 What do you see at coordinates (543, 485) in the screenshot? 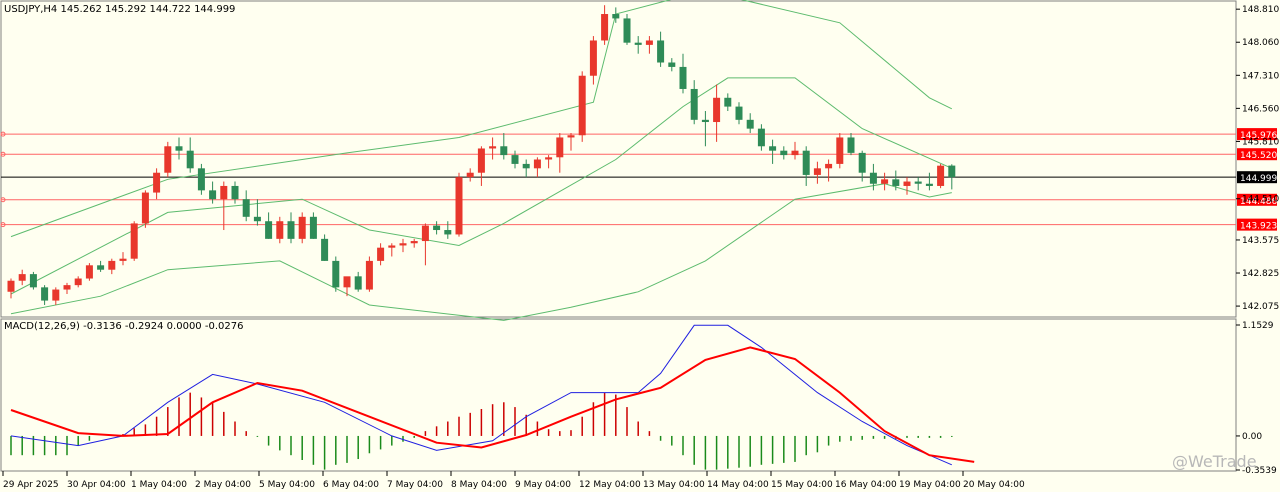
I see `time-tick-label: 9 May 04:00` at bounding box center [543, 485].